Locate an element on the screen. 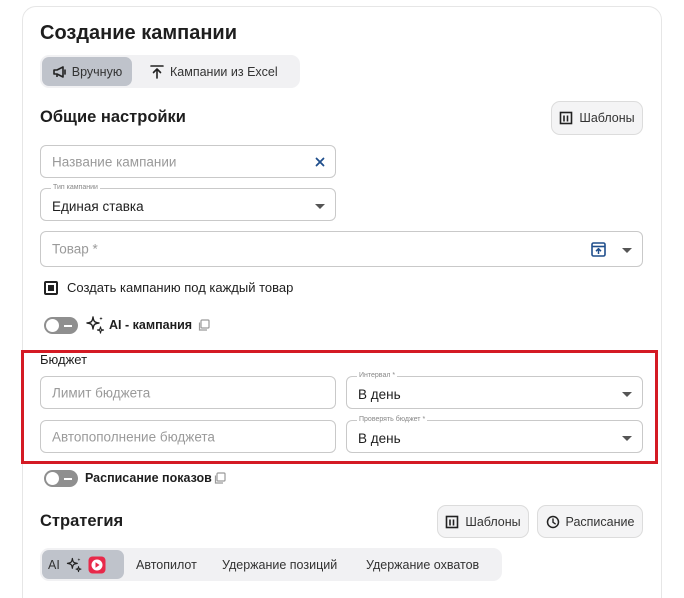 This screenshot has height=598, width=684. excel-mode-label: Кампании из Excel is located at coordinates (224, 71).